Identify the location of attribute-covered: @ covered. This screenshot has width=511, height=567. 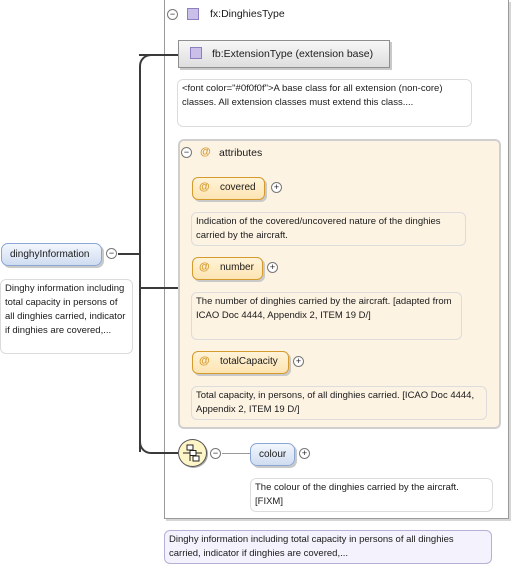
(228, 188).